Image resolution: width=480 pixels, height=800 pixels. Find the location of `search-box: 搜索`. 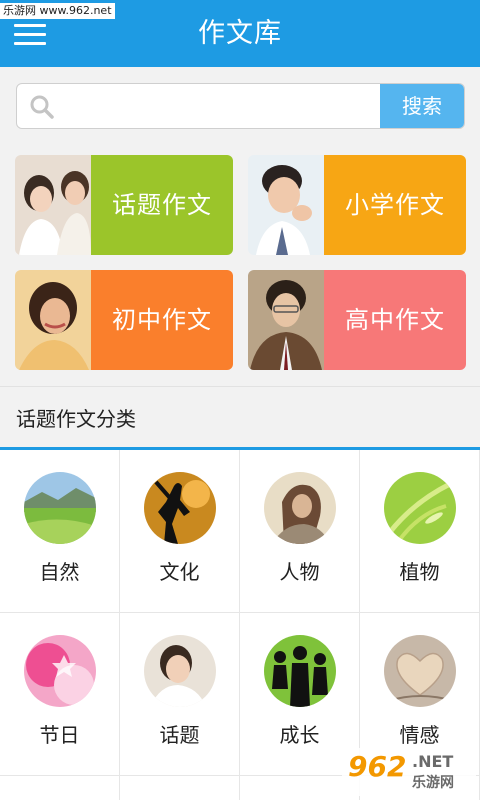

search-box: 搜索 is located at coordinates (240, 106).